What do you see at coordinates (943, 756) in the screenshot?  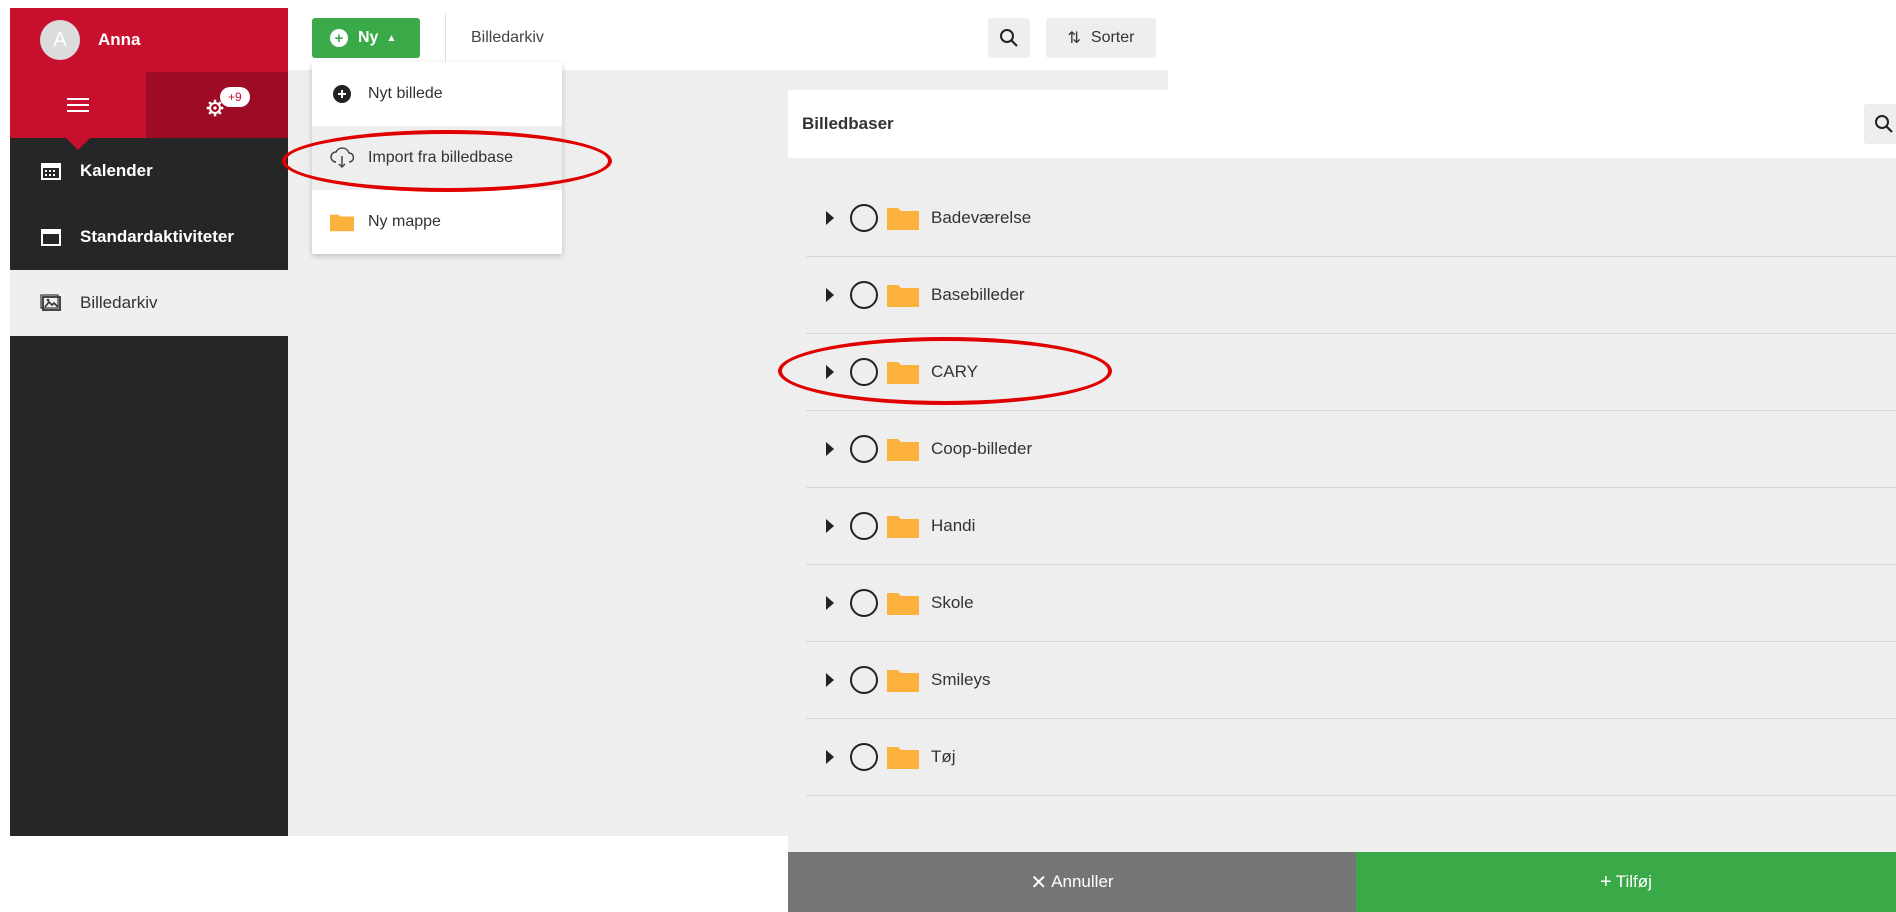 I see `folder-label: Tøj` at bounding box center [943, 756].